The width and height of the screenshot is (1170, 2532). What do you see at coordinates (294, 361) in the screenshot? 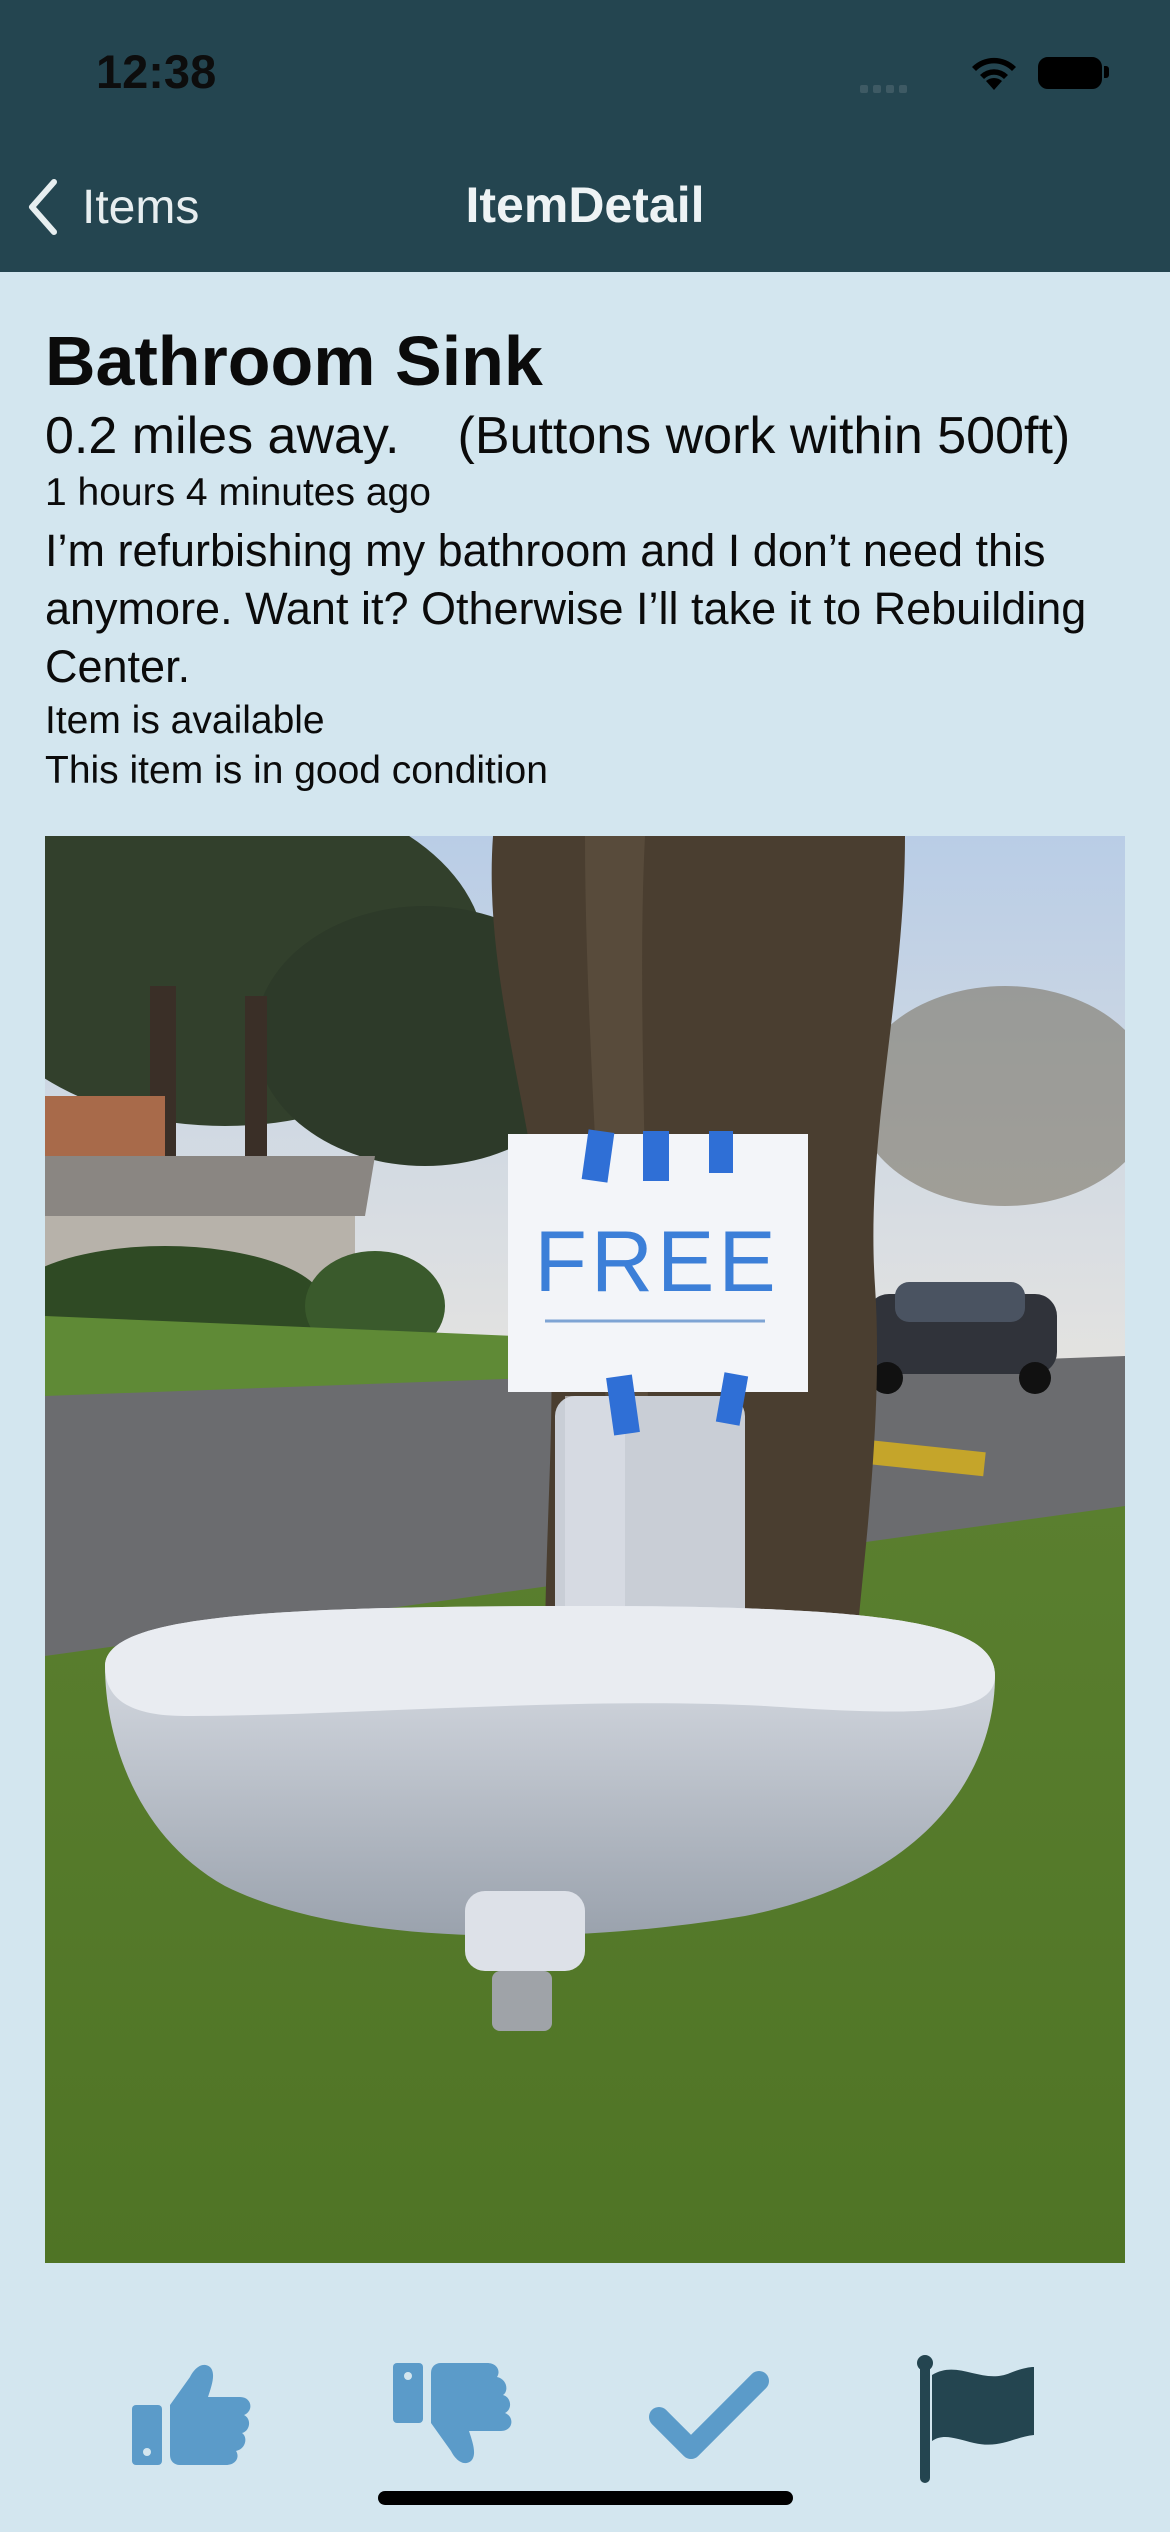
I see `item-title: Bathroom Sink` at bounding box center [294, 361].